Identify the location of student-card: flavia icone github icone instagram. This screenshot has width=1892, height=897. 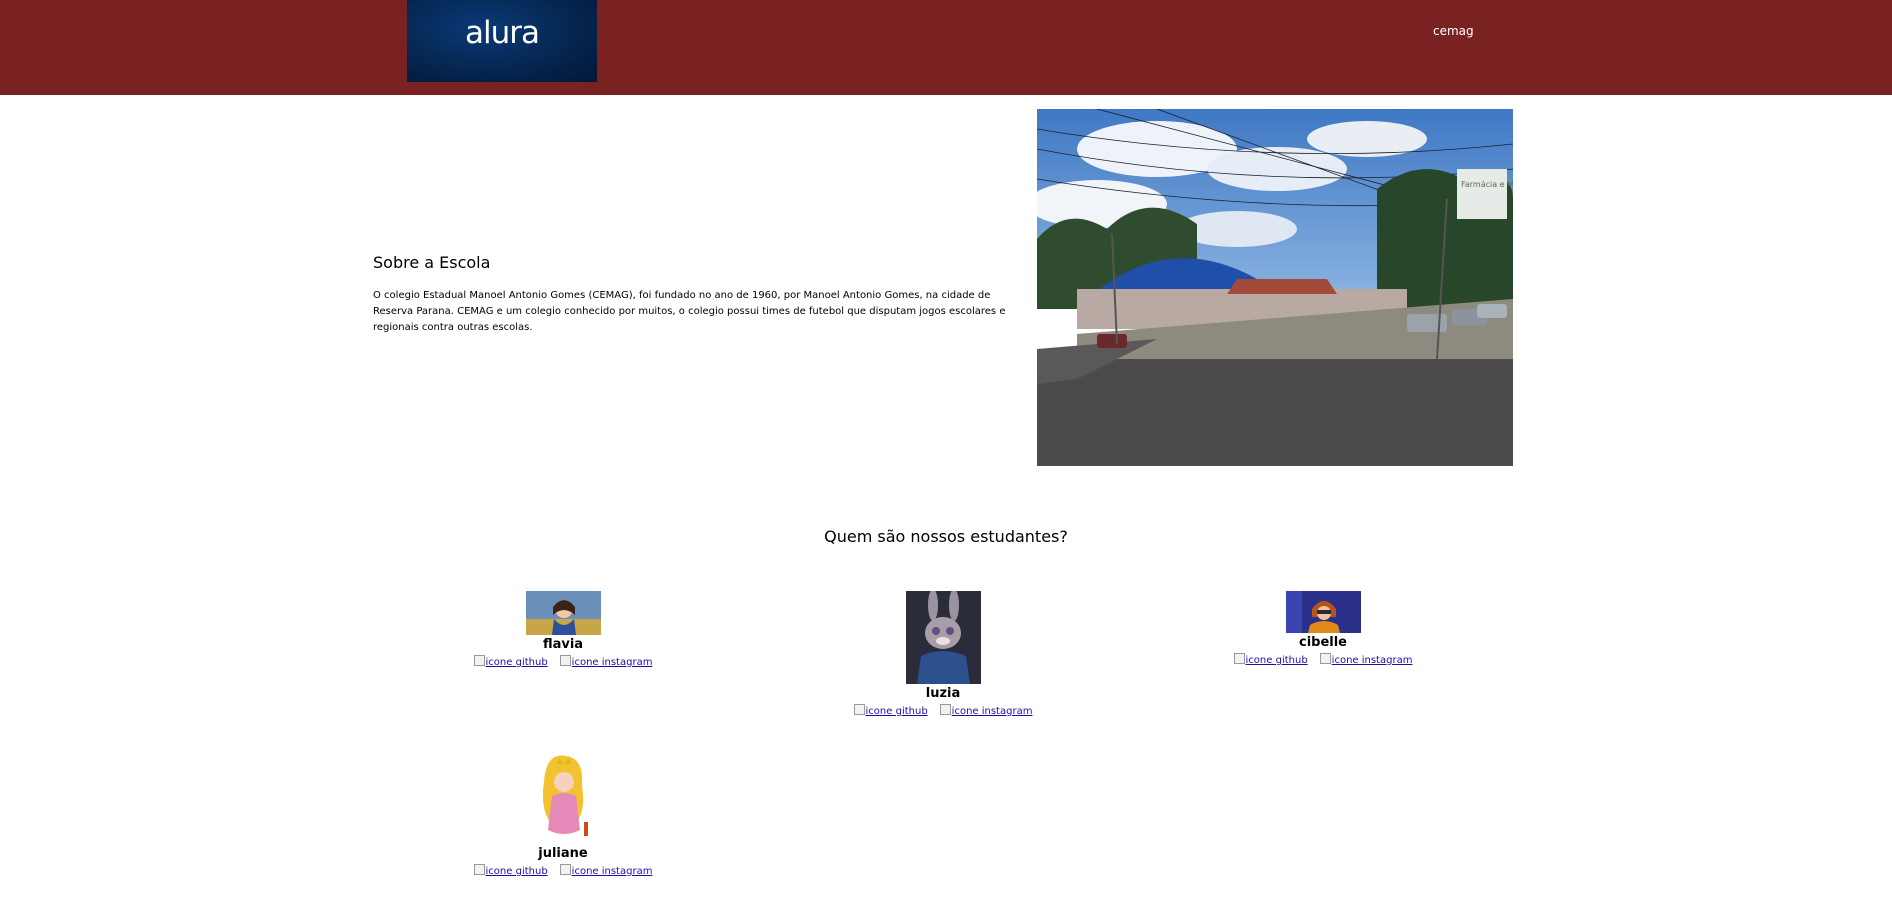
(563, 629).